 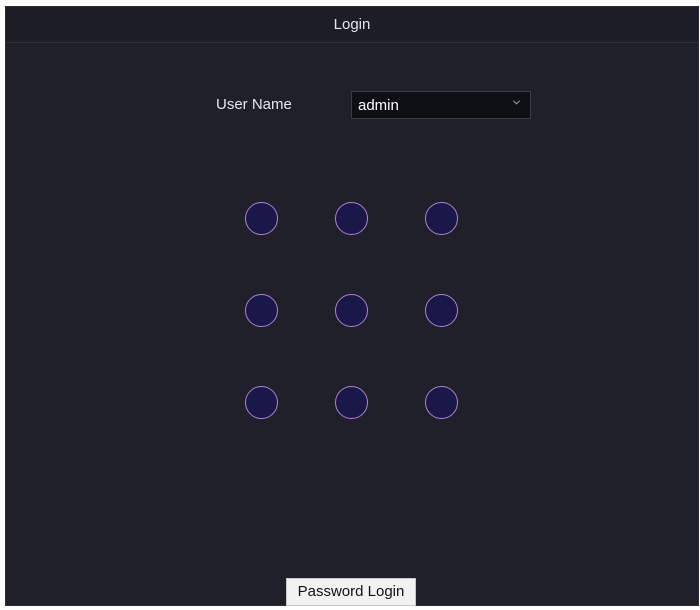 I want to click on window-title: Login, so click(x=352, y=24).